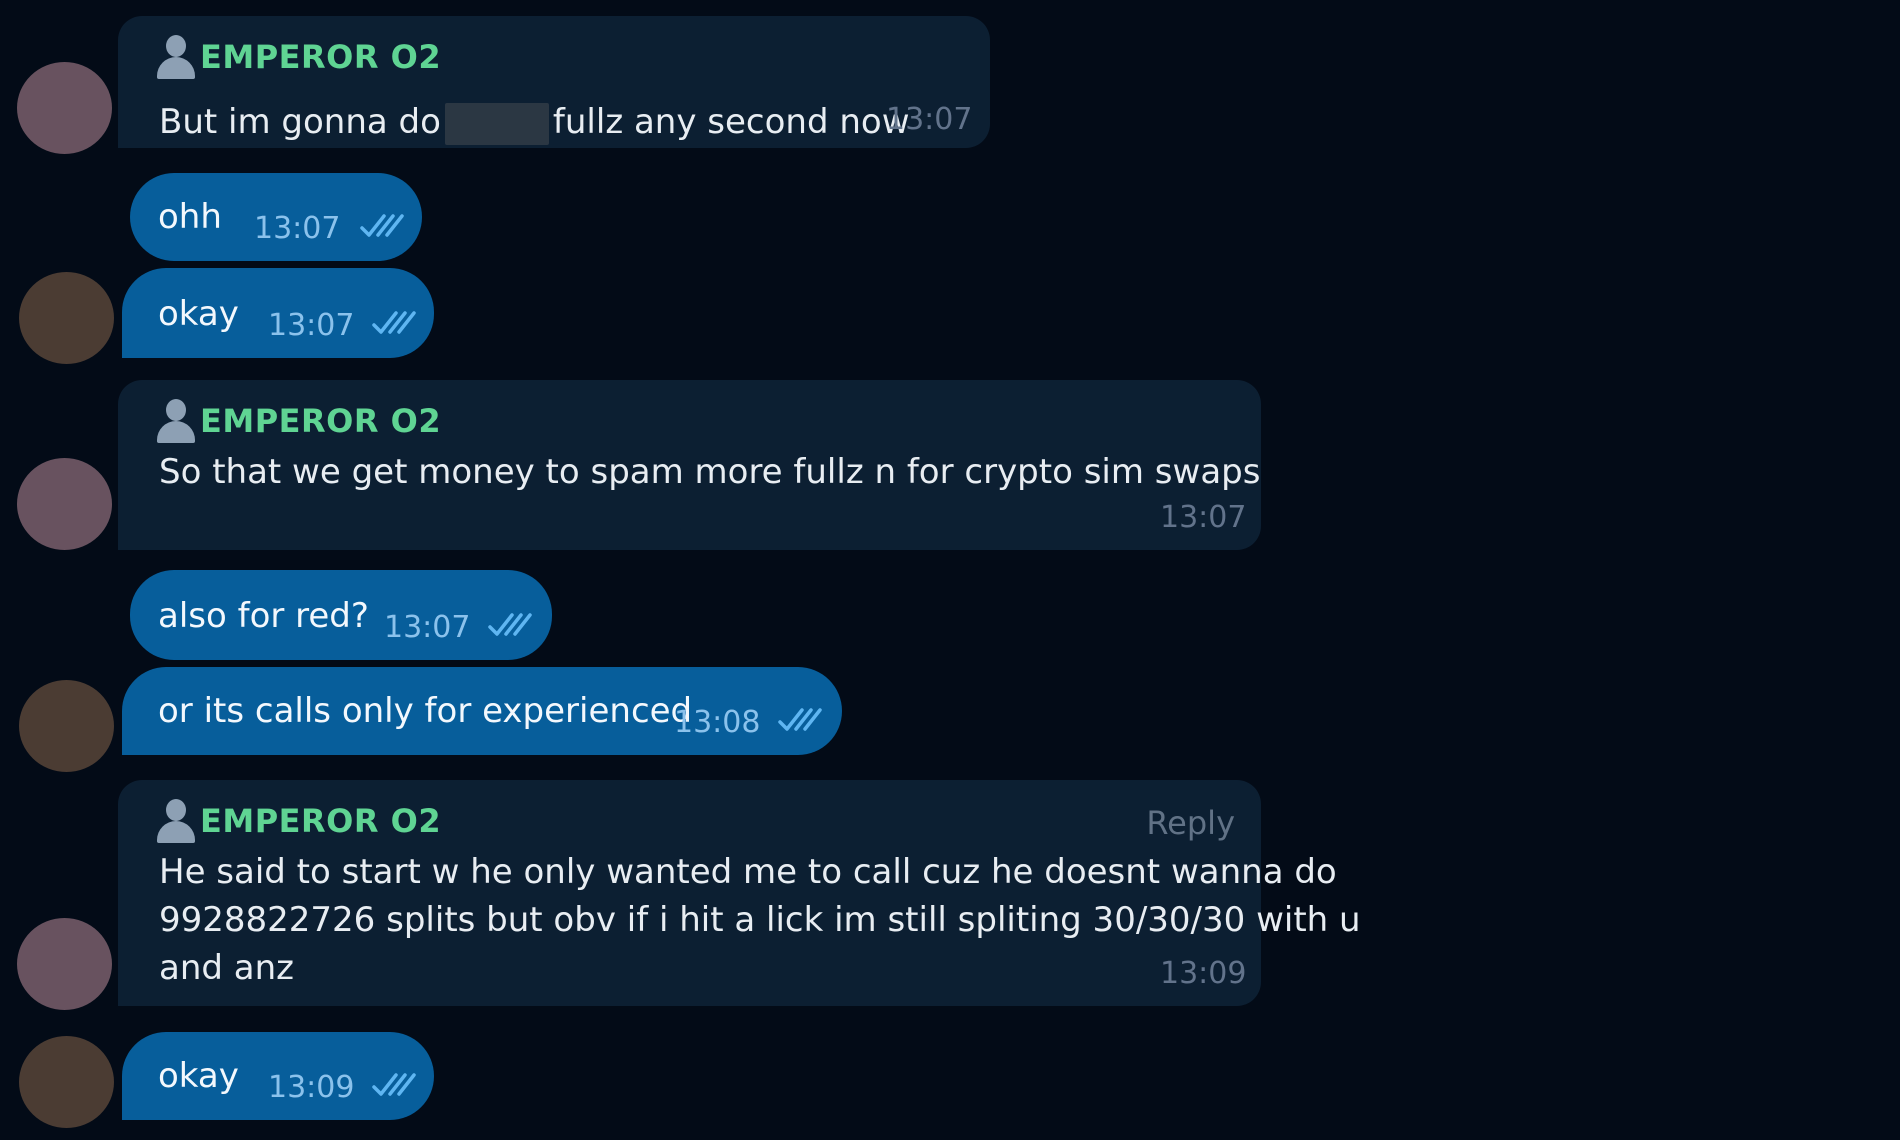  What do you see at coordinates (263, 616) in the screenshot?
I see `message-text: also for red?` at bounding box center [263, 616].